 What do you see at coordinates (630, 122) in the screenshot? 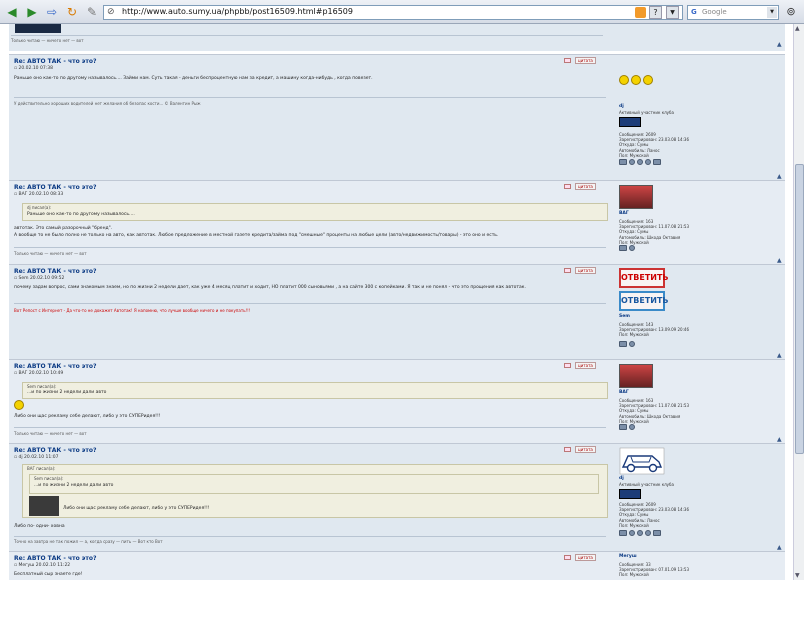
I see `rank-image` at bounding box center [630, 122].